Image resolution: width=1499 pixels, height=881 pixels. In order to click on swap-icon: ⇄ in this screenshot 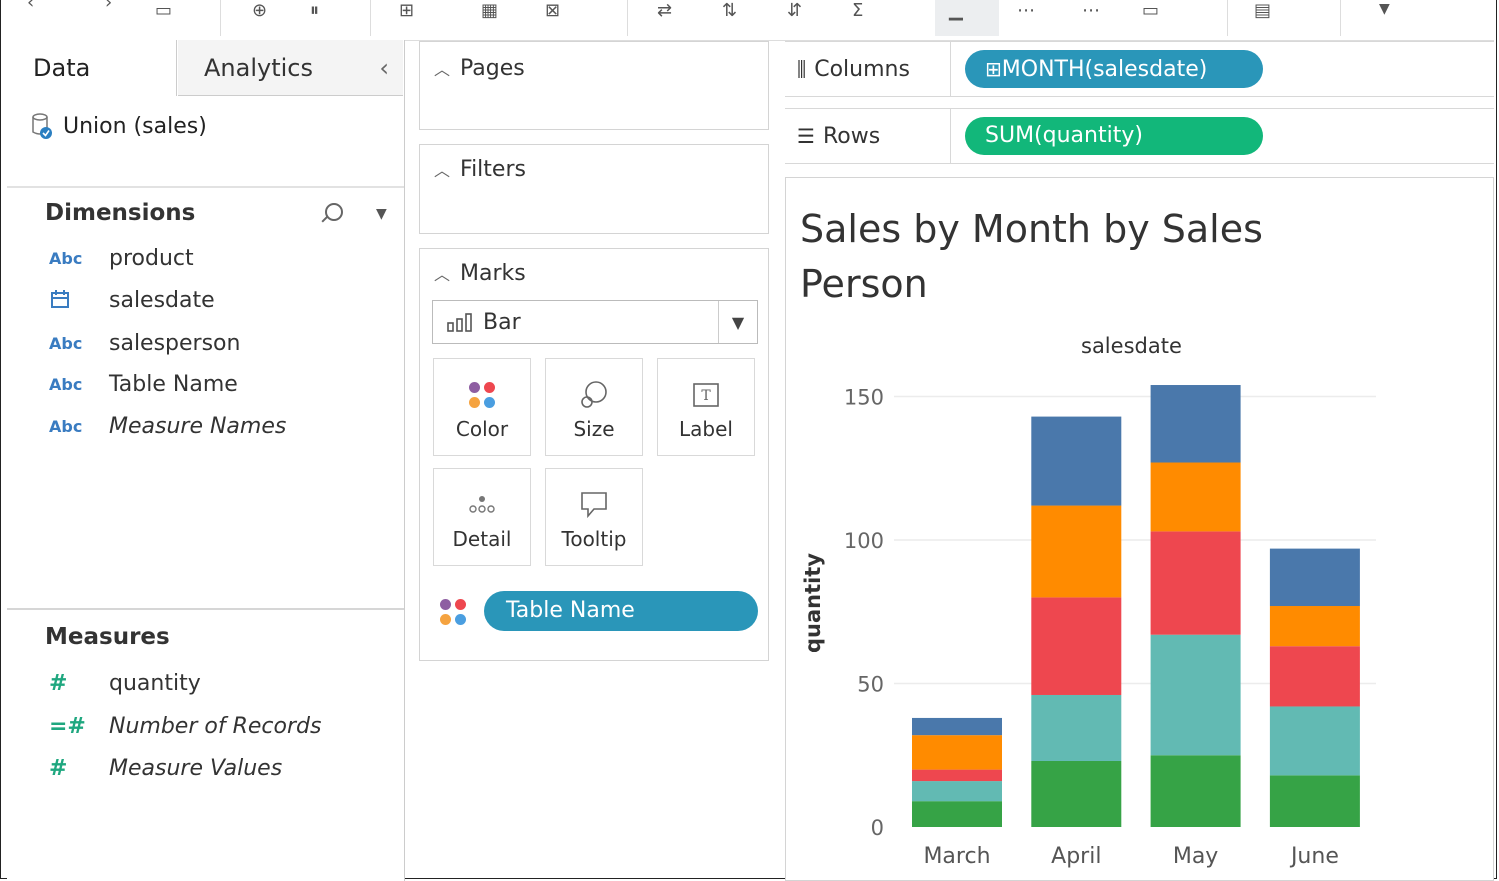, I will do `click(664, 11)`.